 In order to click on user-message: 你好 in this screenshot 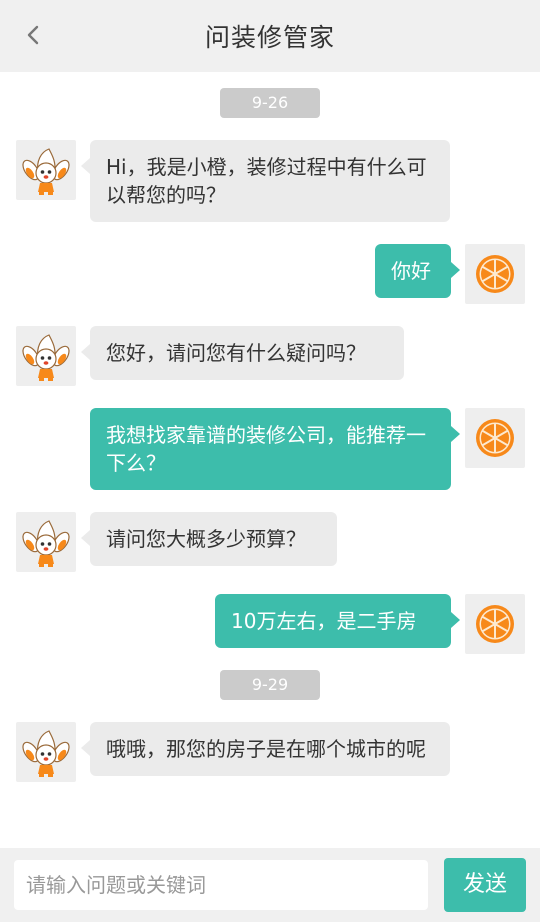, I will do `click(417, 271)`.